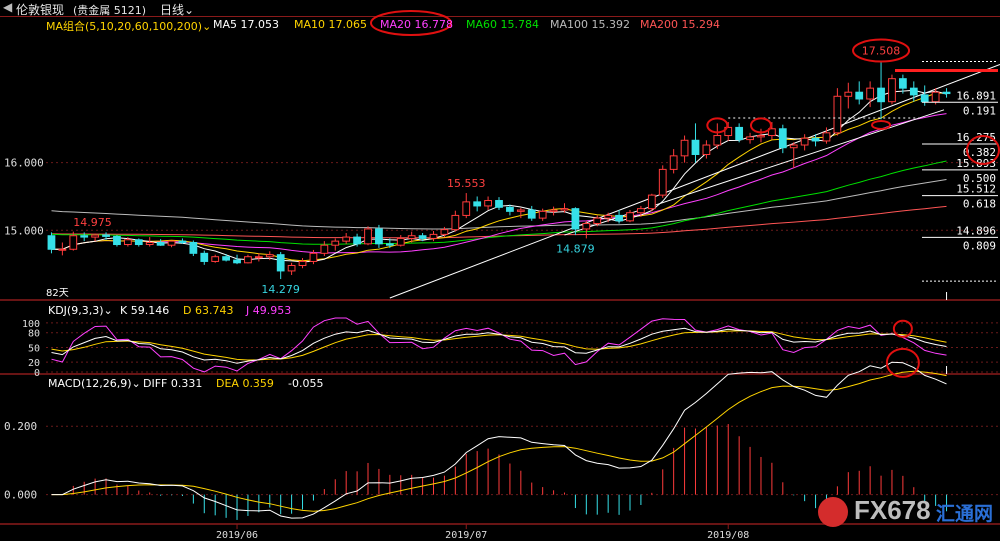 The width and height of the screenshot is (1000, 541). Describe the element at coordinates (128, 26) in the screenshot. I see `ma-group-label: MA组合(5,10,20,60,100,200)⌄` at that location.